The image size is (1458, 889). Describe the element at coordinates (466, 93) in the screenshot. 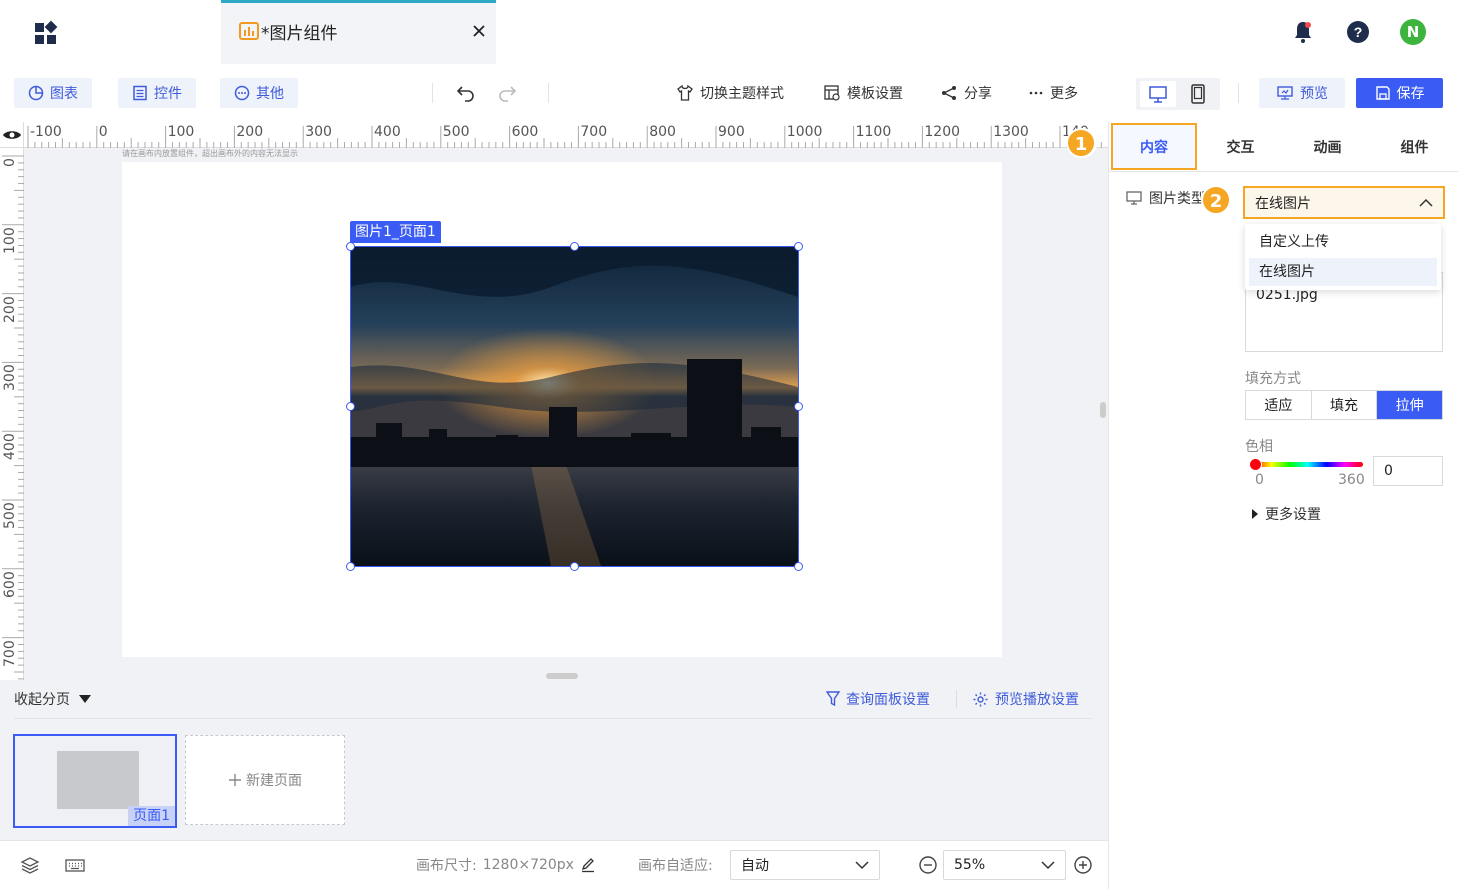

I see `undo-icon` at that location.